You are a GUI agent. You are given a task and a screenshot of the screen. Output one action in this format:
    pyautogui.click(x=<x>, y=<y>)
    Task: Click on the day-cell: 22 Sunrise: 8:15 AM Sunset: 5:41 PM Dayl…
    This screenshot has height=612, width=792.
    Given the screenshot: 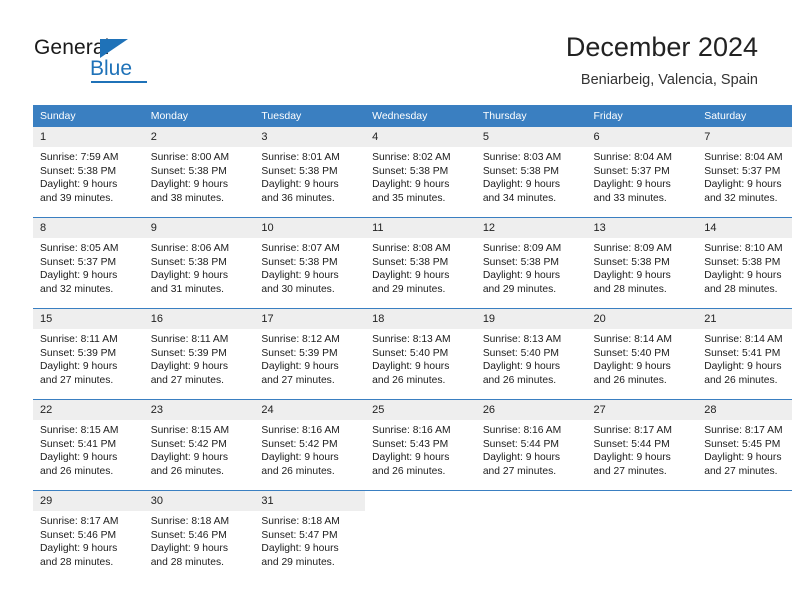 What is the action you would take?
    pyautogui.click(x=88, y=445)
    